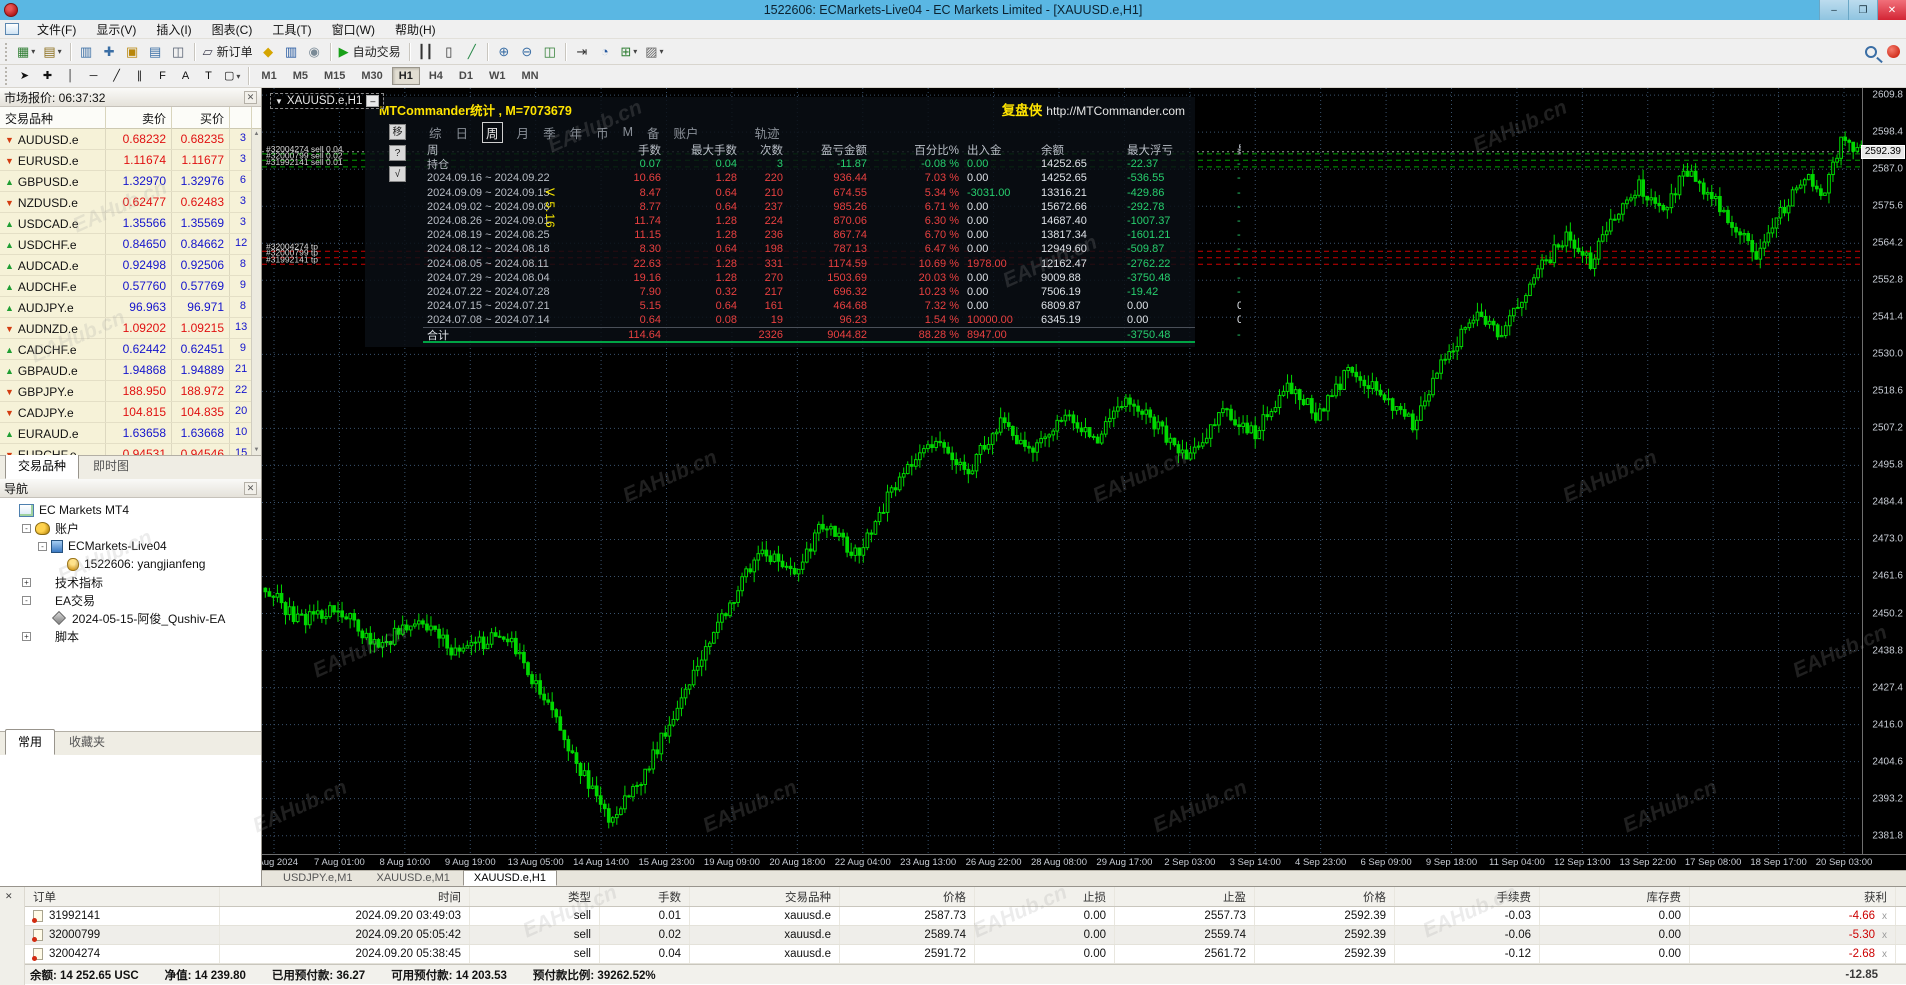 This screenshot has width=1906, height=985. Describe the element at coordinates (535, 896) in the screenshot. I see `column-类型-2: 类型` at that location.